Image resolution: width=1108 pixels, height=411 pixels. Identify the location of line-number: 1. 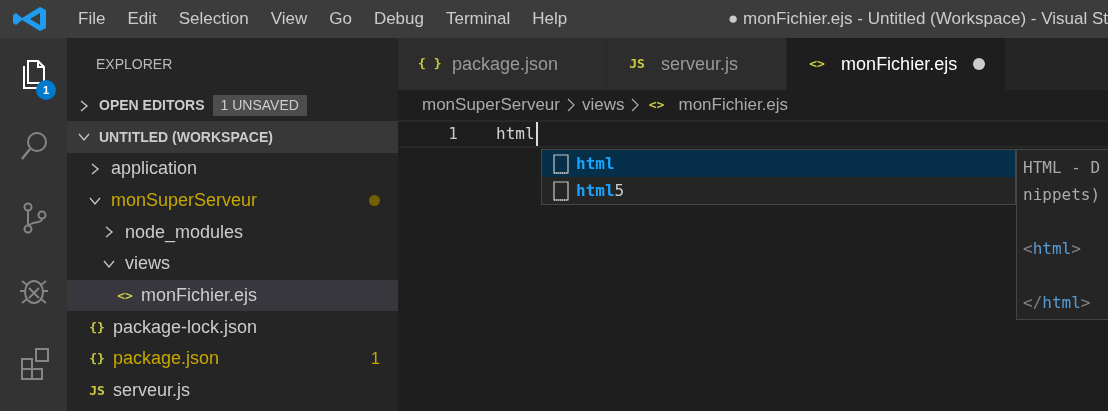
(453, 134).